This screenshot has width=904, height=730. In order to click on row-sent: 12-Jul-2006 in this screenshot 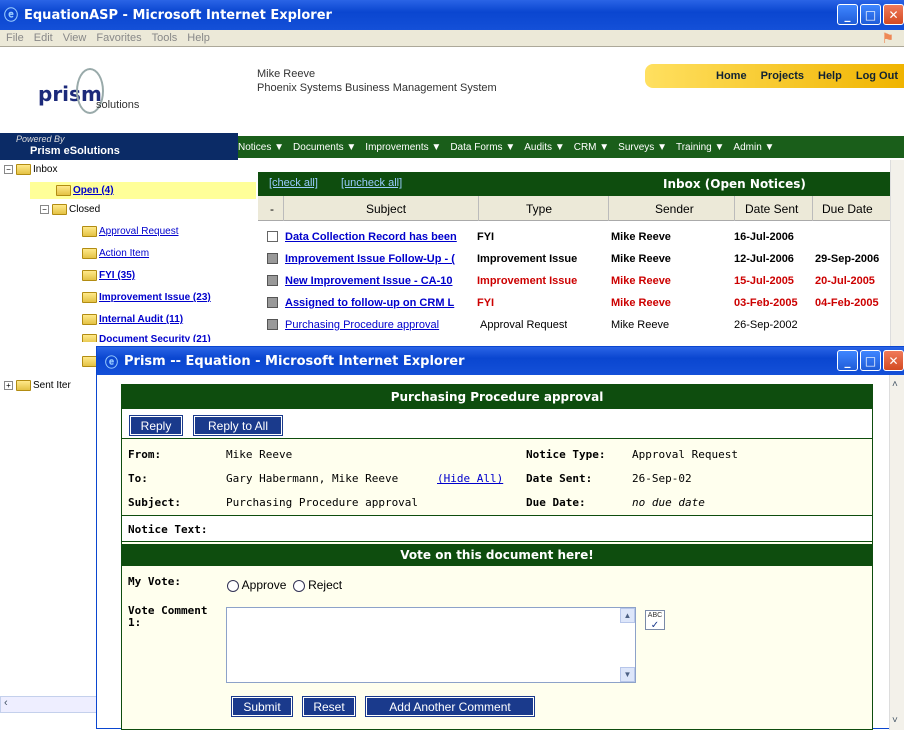, I will do `click(764, 259)`.